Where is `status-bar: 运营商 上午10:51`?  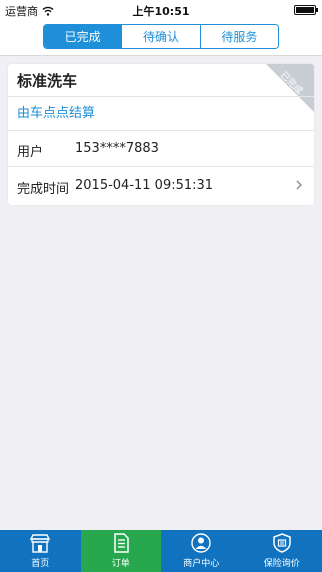
status-bar: 运营商 上午10:51 is located at coordinates (161, 10).